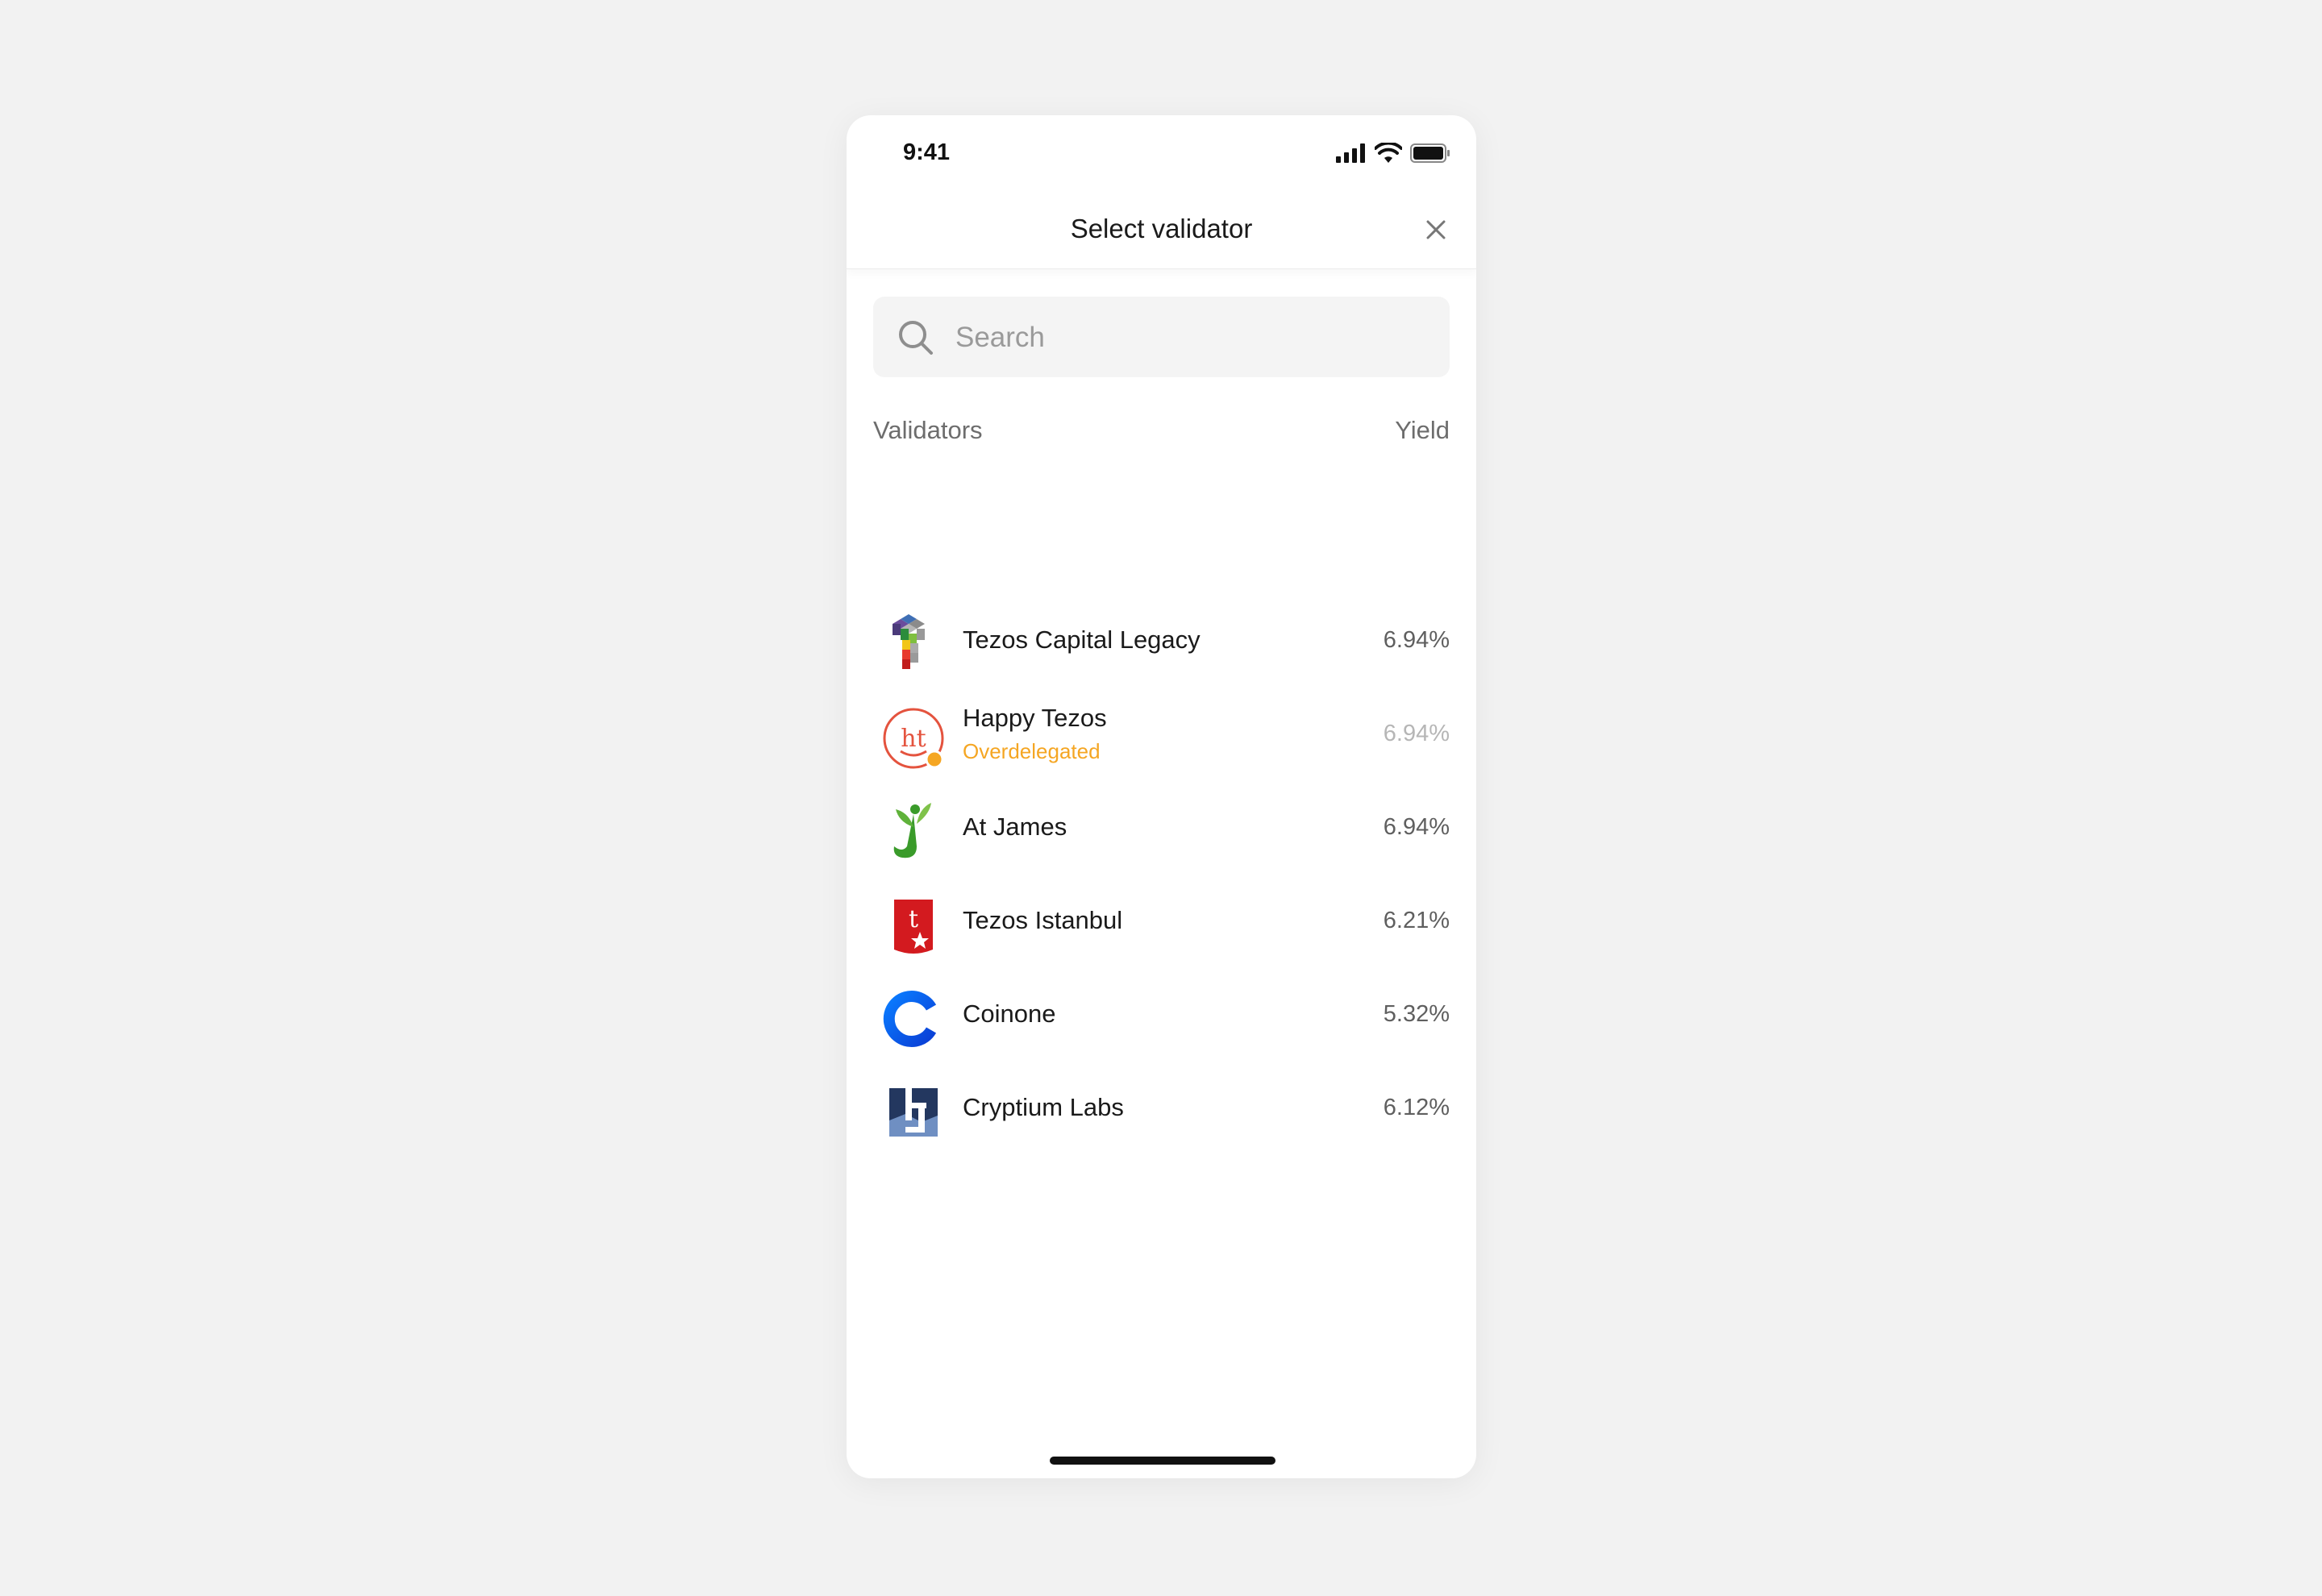 Image resolution: width=2322 pixels, height=1596 pixels. I want to click on cryptium-labs-logo-icon, so click(913, 1112).